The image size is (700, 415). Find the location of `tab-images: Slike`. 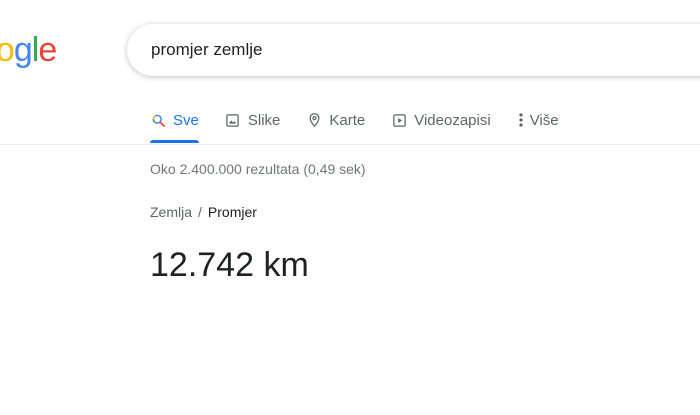

tab-images: Slike is located at coordinates (253, 120).